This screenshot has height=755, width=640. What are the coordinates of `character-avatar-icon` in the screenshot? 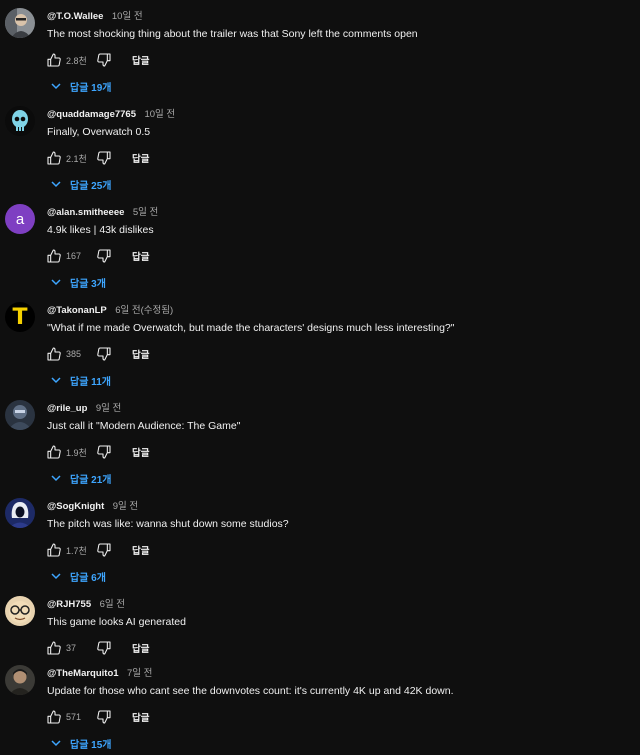 It's located at (20, 415).